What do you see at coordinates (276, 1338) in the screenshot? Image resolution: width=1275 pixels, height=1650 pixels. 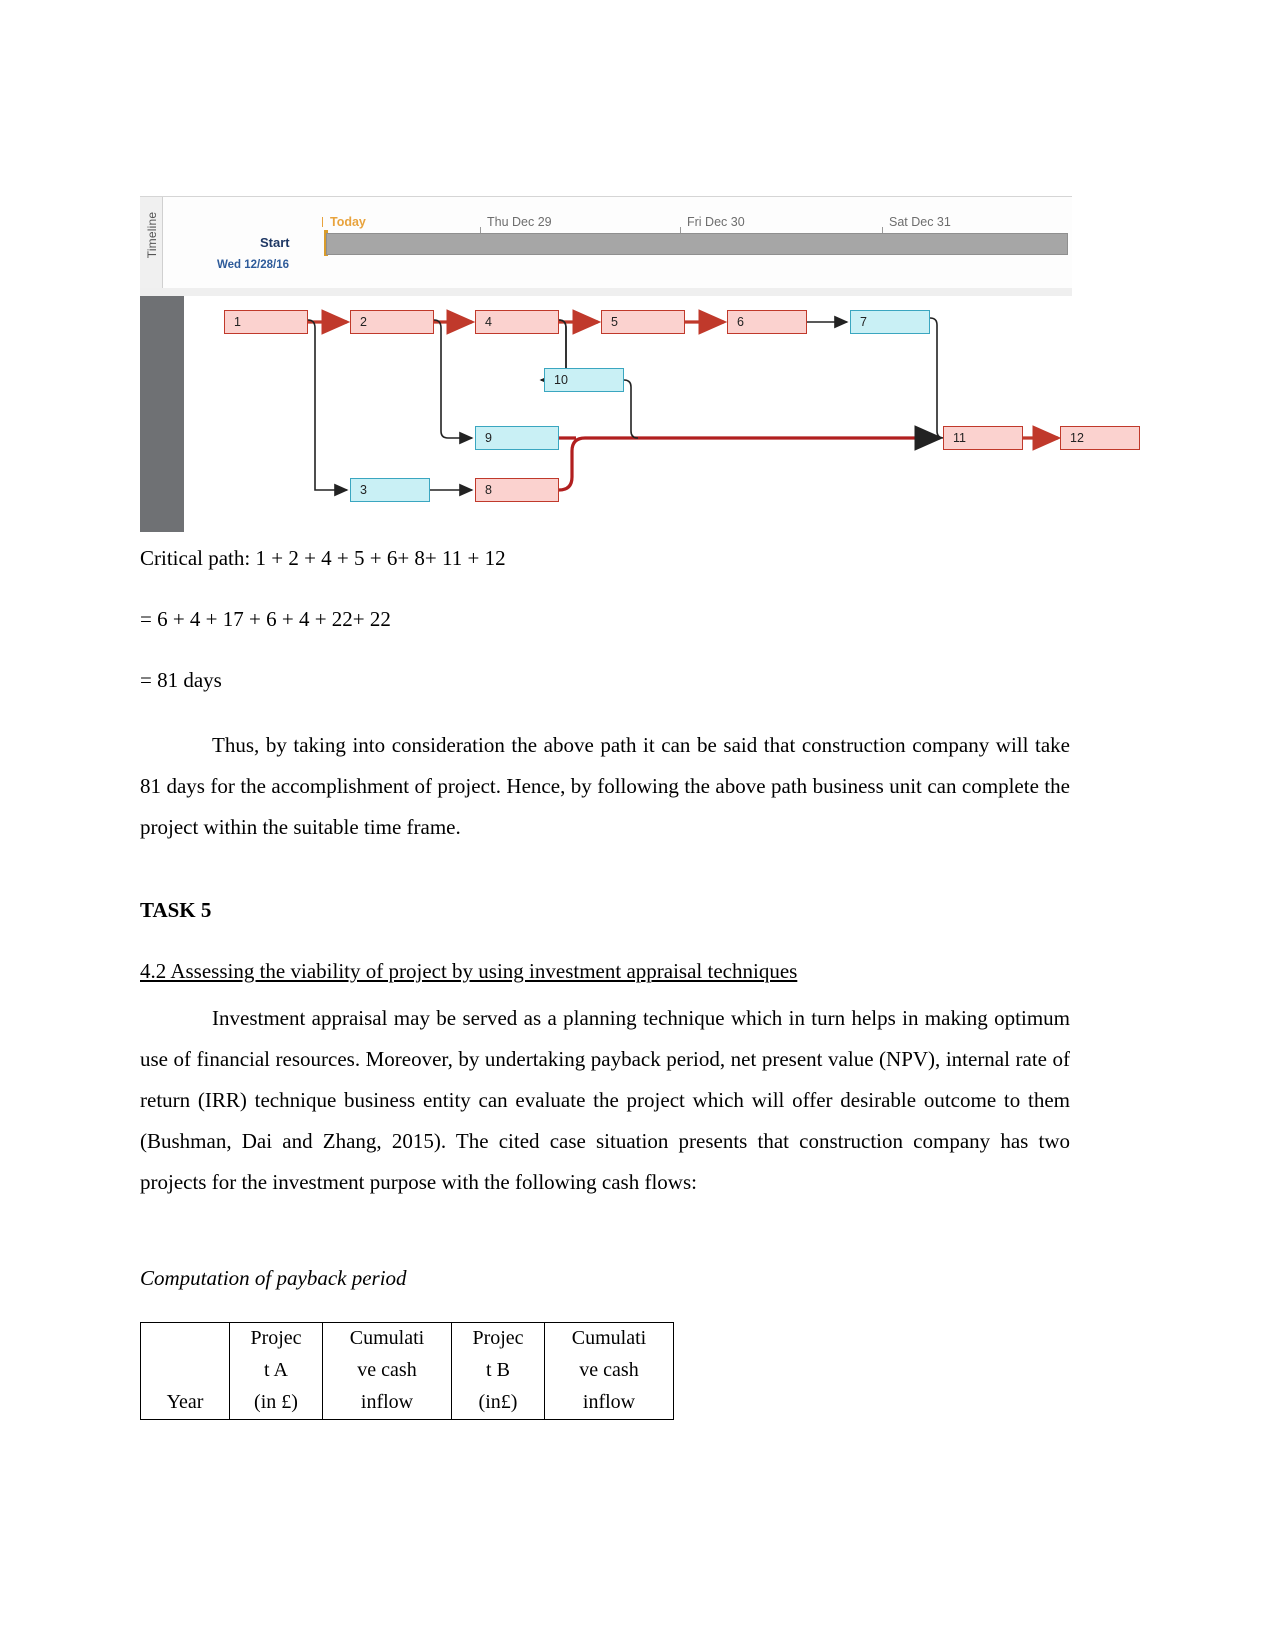 I see `cell-header-r0-c1: Projec` at bounding box center [276, 1338].